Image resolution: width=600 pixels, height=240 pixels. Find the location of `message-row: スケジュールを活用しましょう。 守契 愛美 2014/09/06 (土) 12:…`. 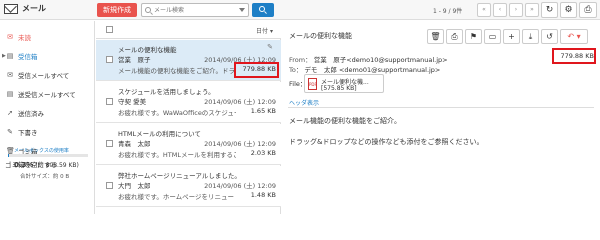

message-row: スケジュールを活用しましょう。 守契 愛美 2014/09/06 (土) 12:… is located at coordinates (188, 102).